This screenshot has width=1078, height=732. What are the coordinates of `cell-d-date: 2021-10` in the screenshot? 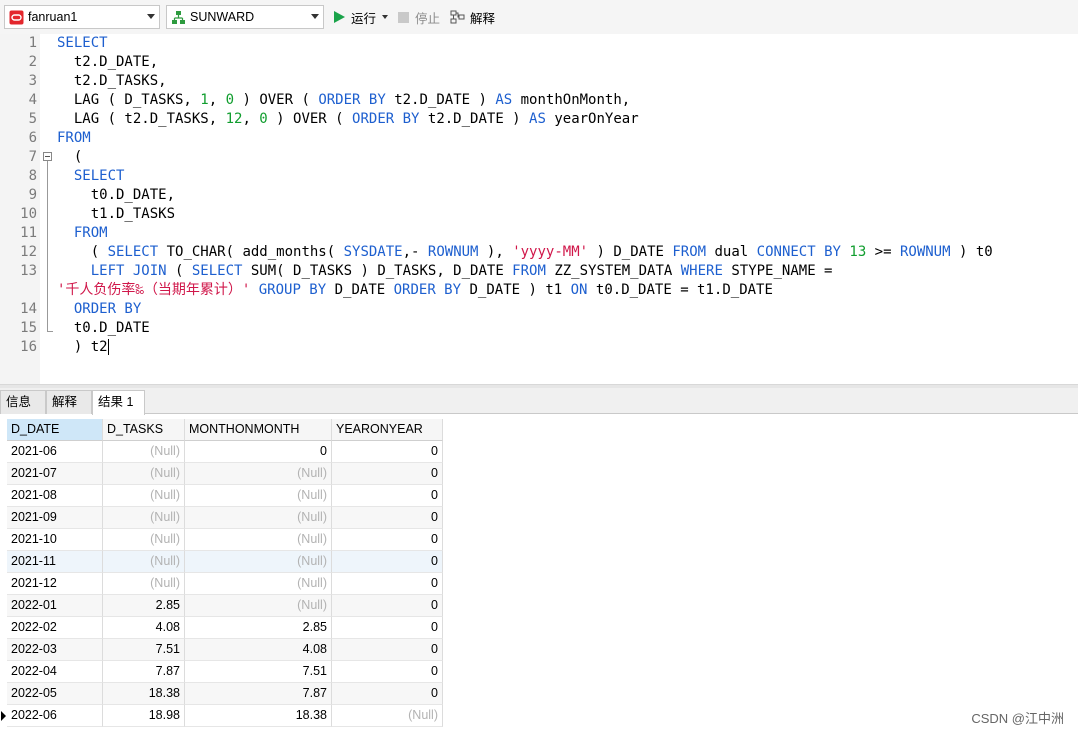 It's located at (55, 540).